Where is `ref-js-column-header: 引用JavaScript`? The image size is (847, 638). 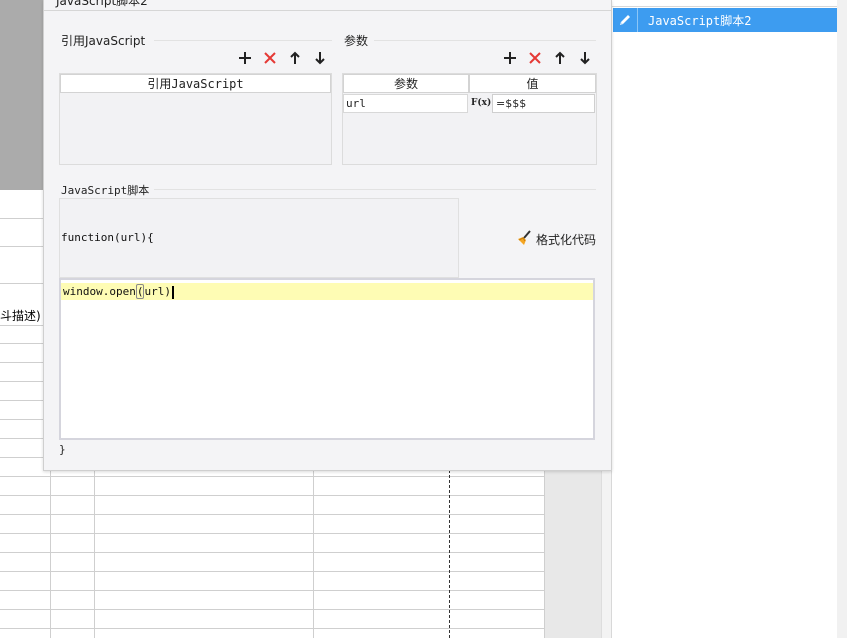 ref-js-column-header: 引用JavaScript is located at coordinates (195, 83).